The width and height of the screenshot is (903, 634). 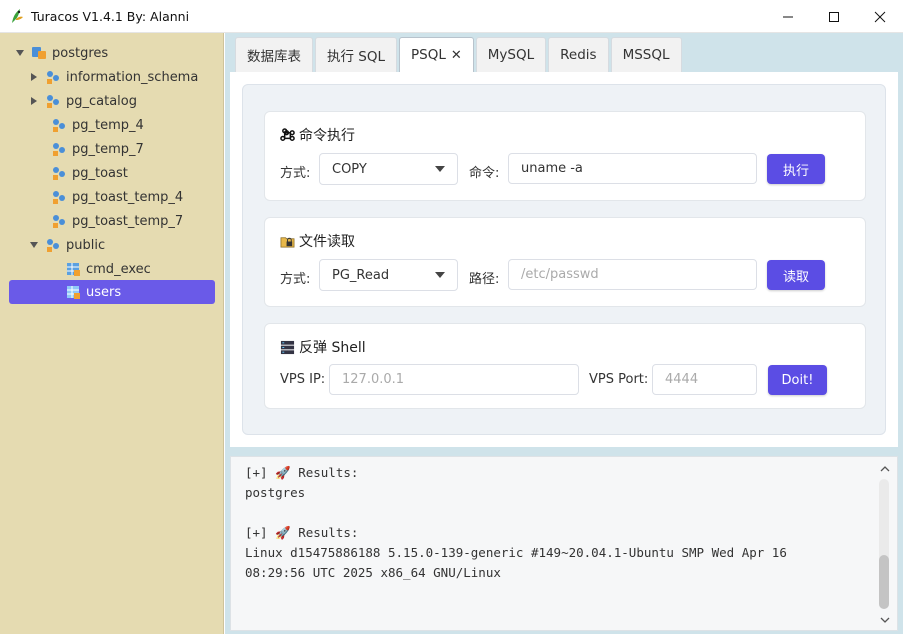 I want to click on tab-redis: Redis, so click(x=578, y=54).